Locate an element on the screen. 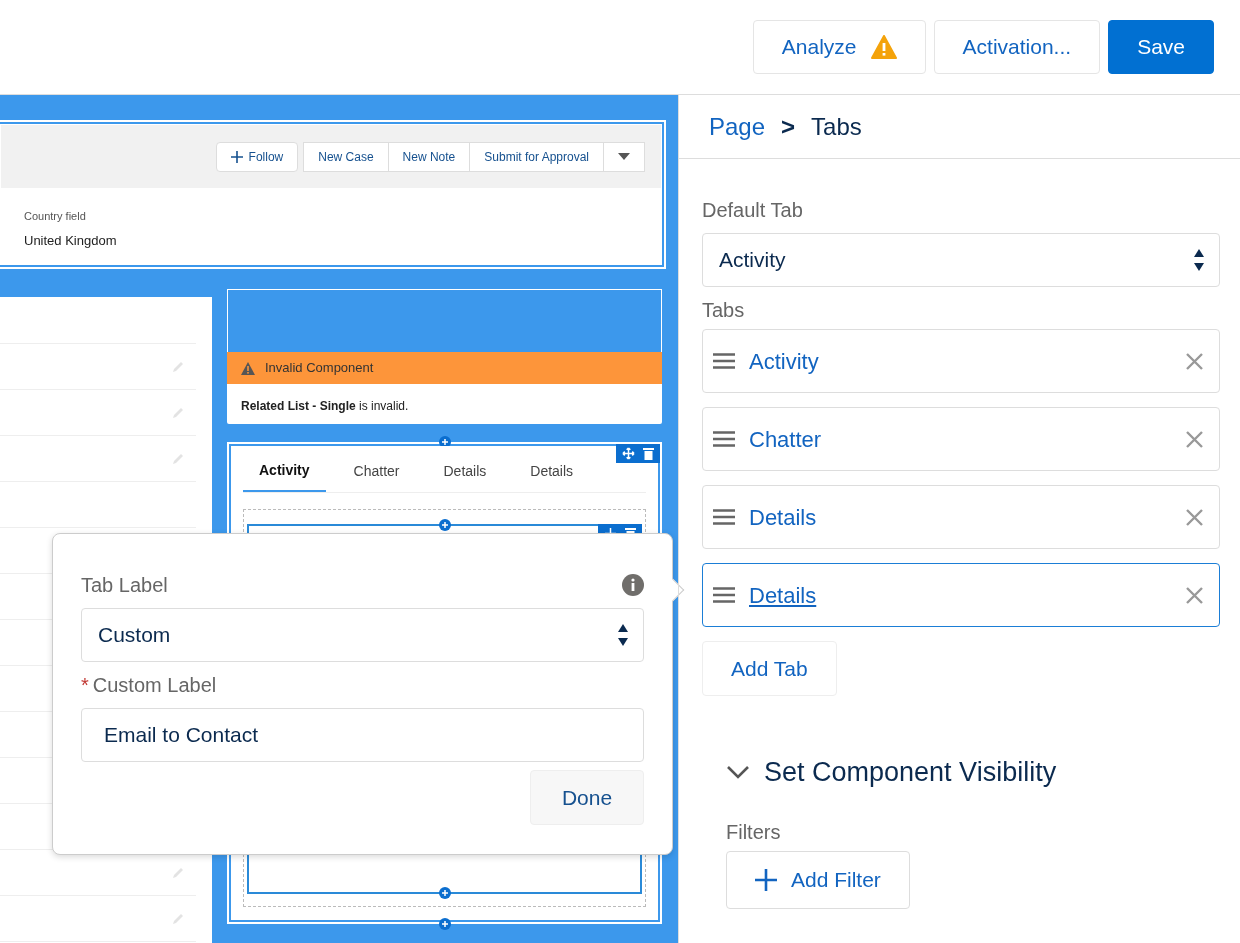  default-tab-select: Activity is located at coordinates (961, 260).